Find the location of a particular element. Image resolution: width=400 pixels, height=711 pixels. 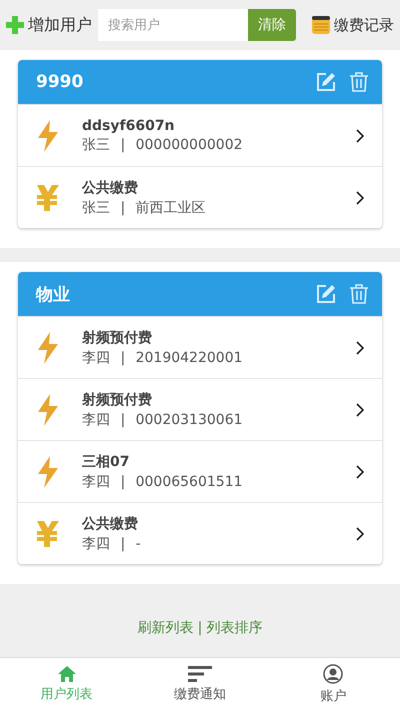

meter-detail: 李四 | 201904220001 is located at coordinates (163, 357).